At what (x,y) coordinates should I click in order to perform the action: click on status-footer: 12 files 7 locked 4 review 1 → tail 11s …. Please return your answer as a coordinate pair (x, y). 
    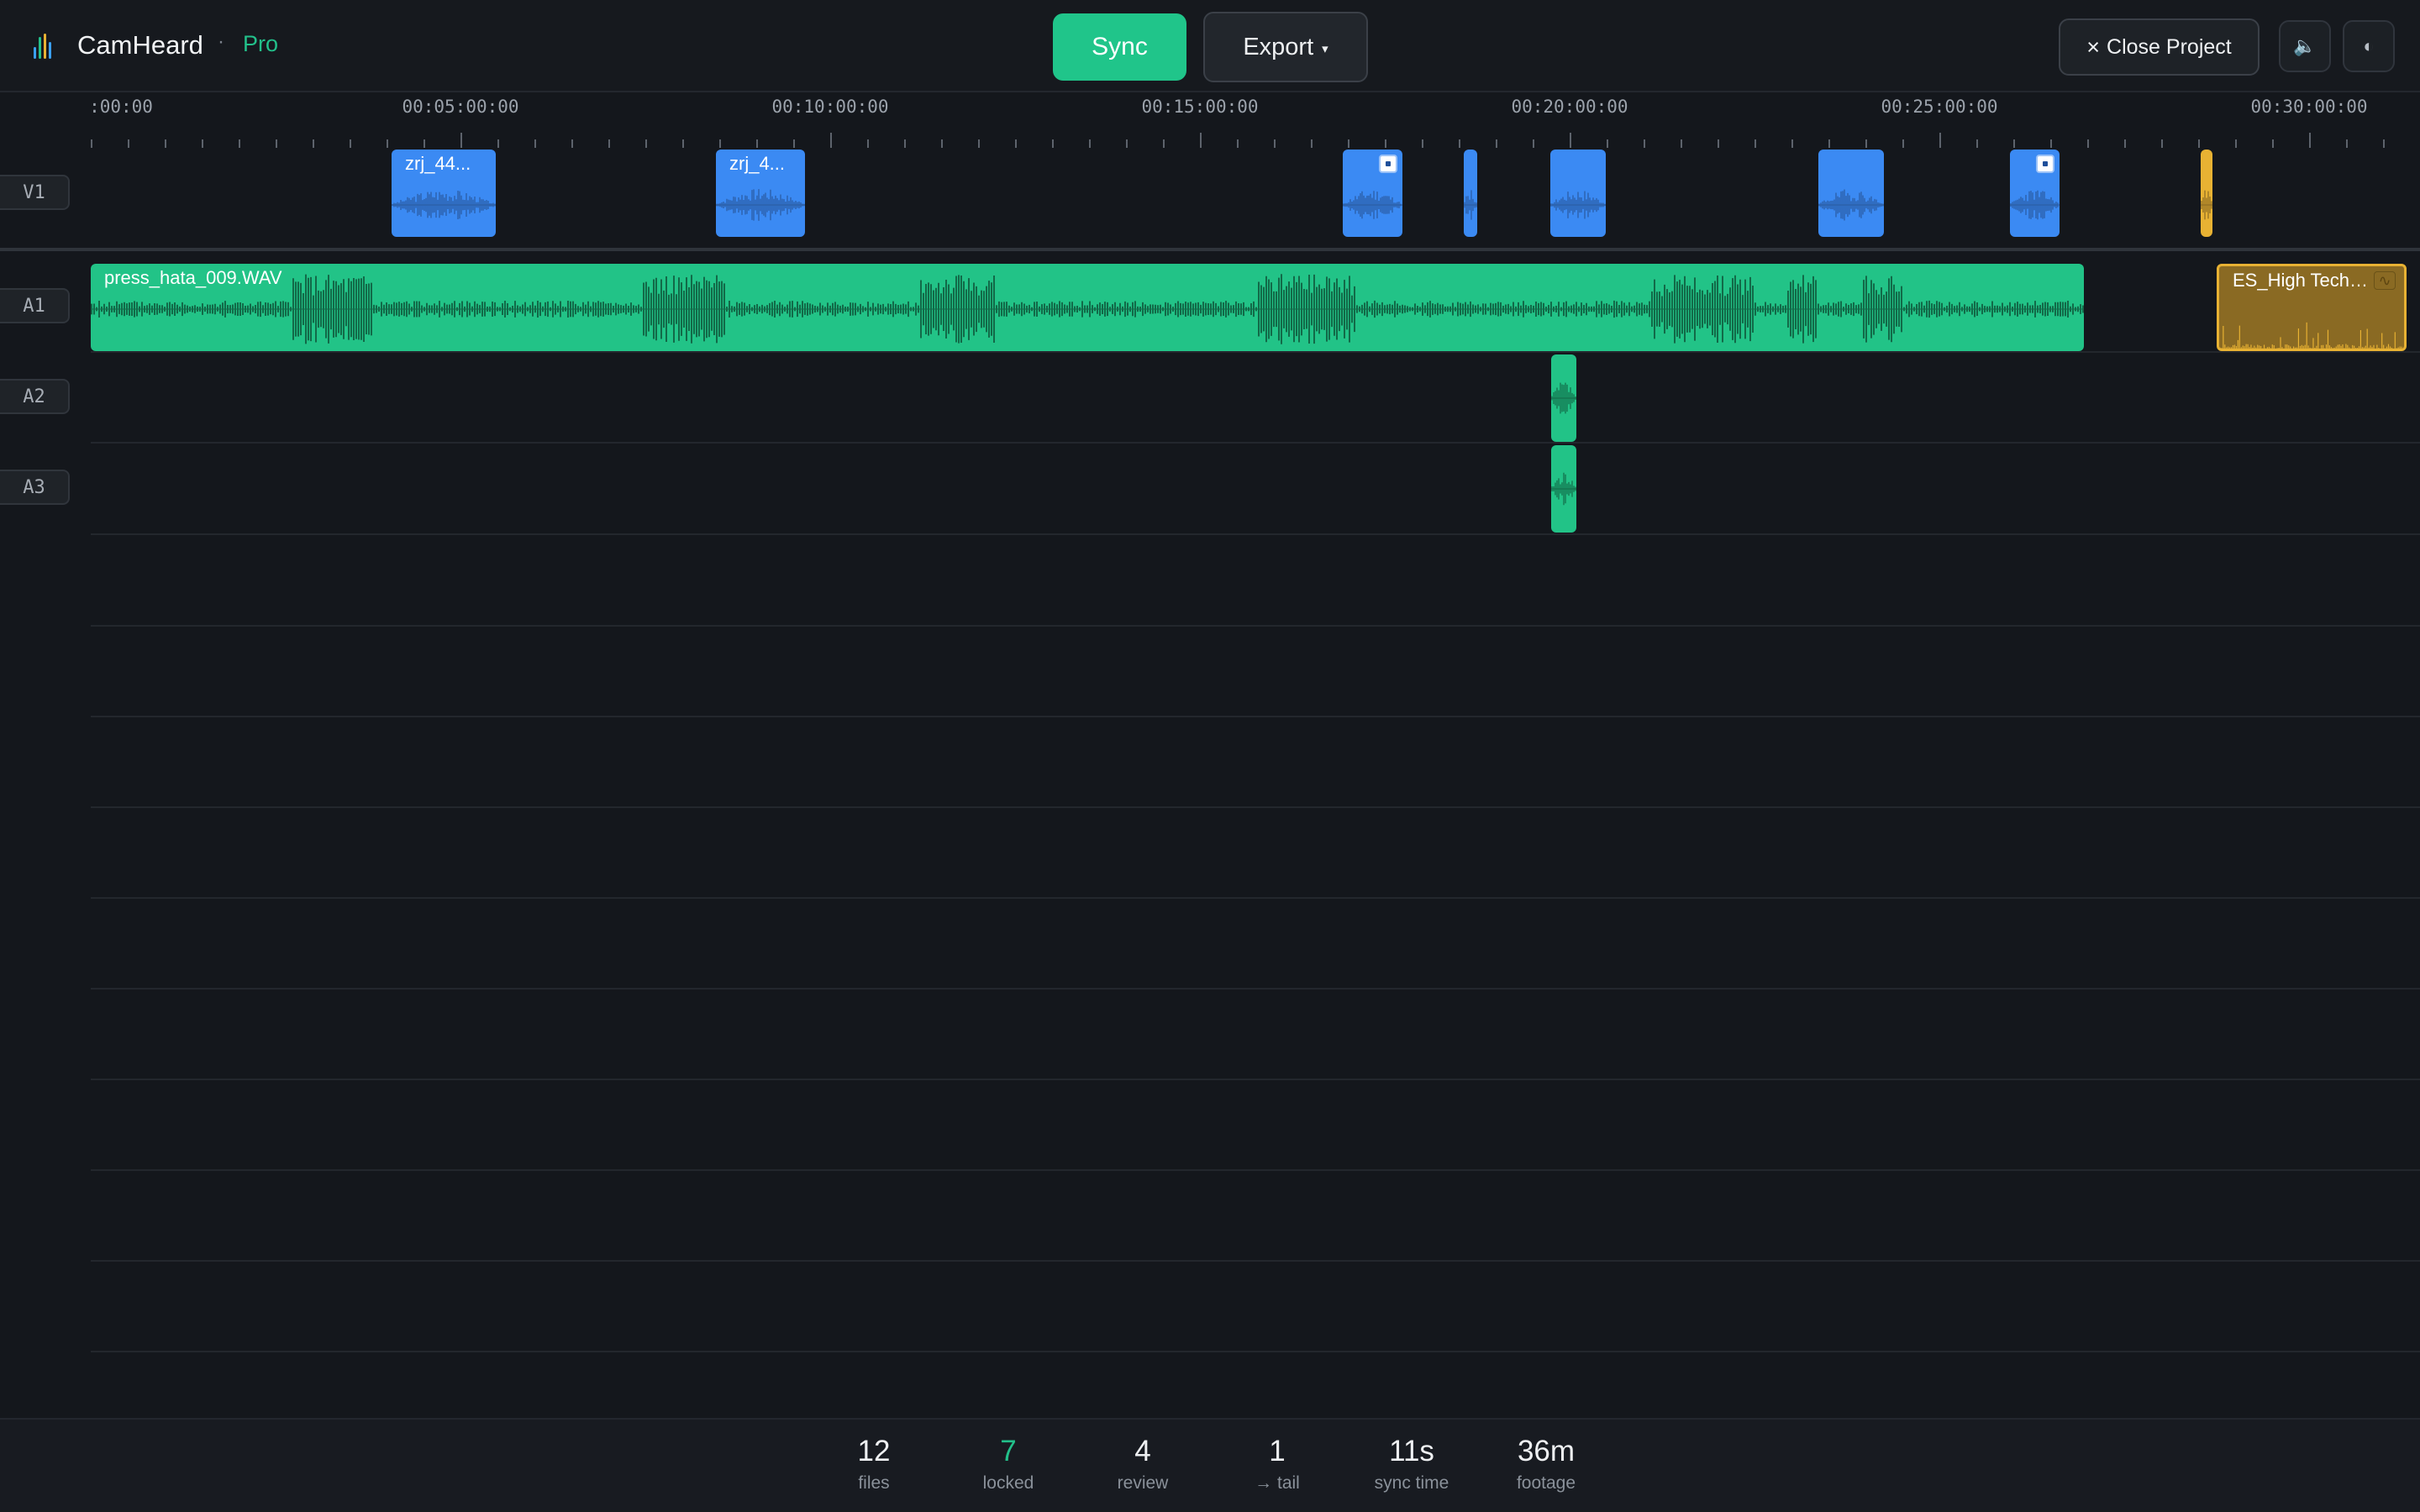
    Looking at the image, I should click on (1210, 1465).